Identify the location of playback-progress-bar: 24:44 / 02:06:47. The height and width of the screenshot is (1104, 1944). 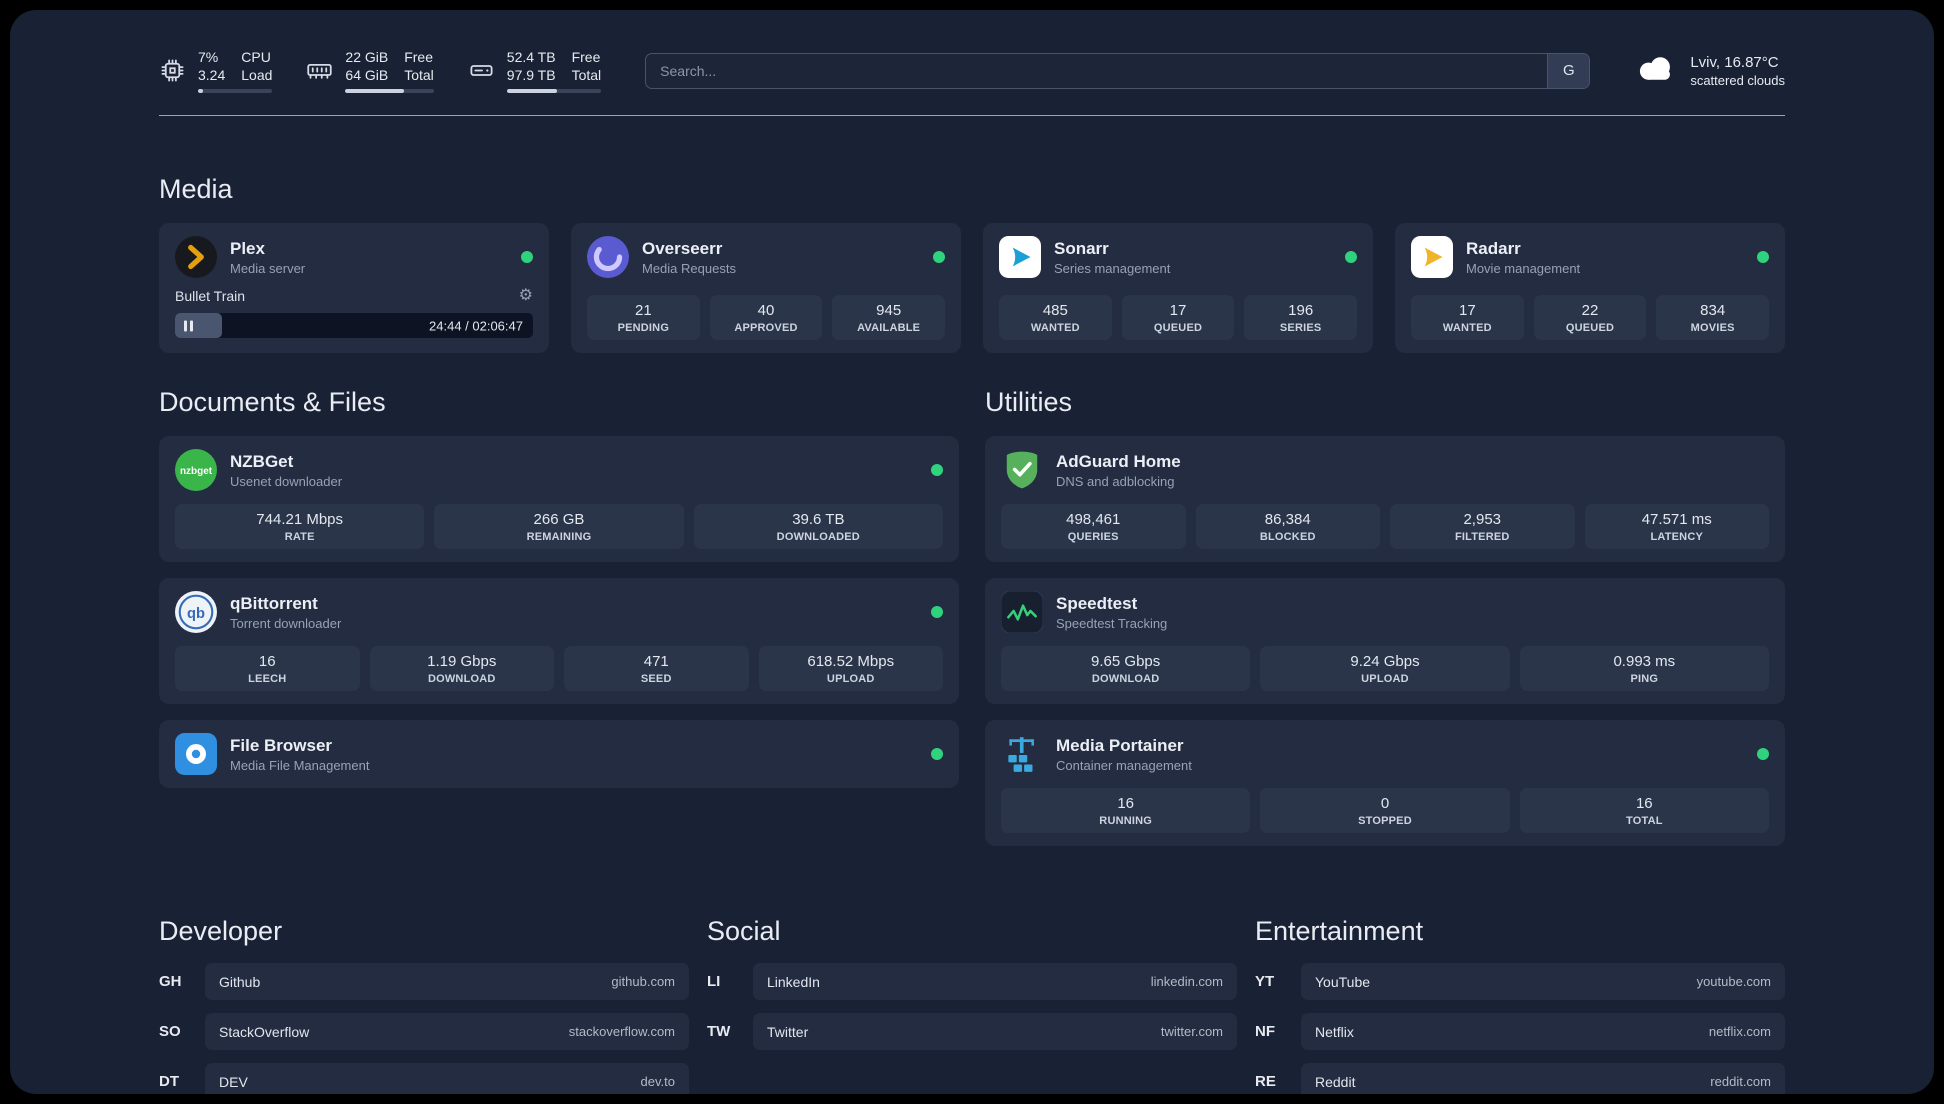
(354, 326).